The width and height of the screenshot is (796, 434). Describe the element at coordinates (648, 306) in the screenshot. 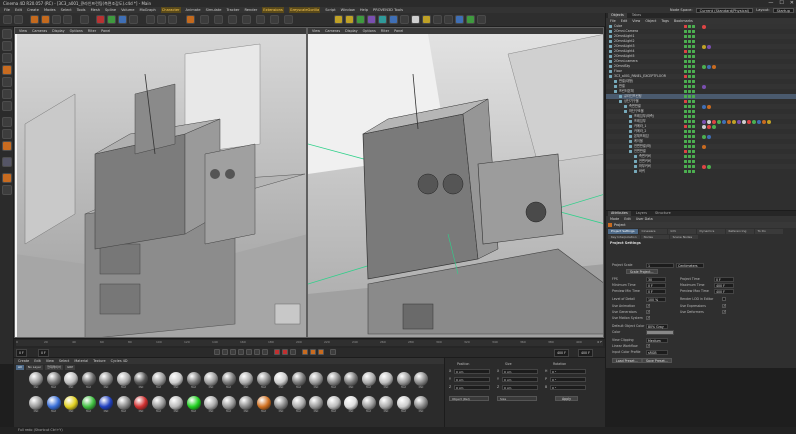

I see `use-animation-checkbox` at that location.